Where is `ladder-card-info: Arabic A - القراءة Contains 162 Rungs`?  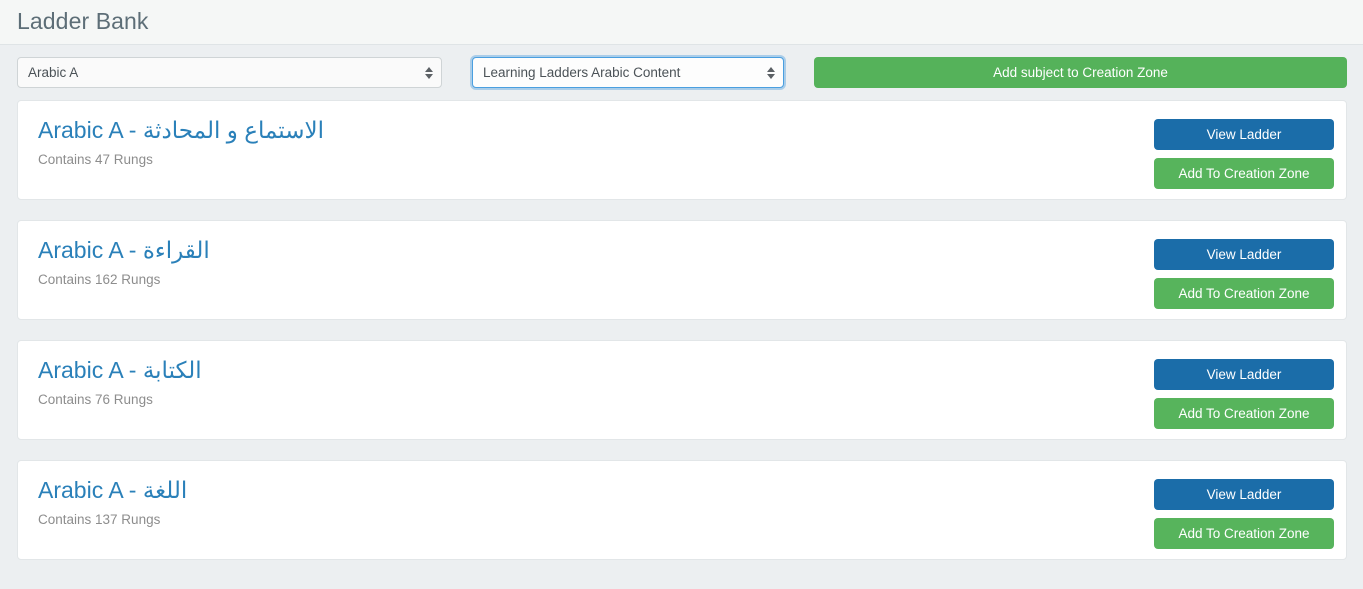 ladder-card-info: Arabic A - القراءة Contains 162 Rungs is located at coordinates (114, 270).